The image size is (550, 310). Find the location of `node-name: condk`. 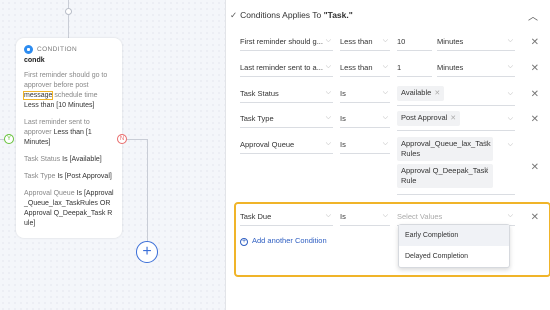

node-name: condk is located at coordinates (34, 60).